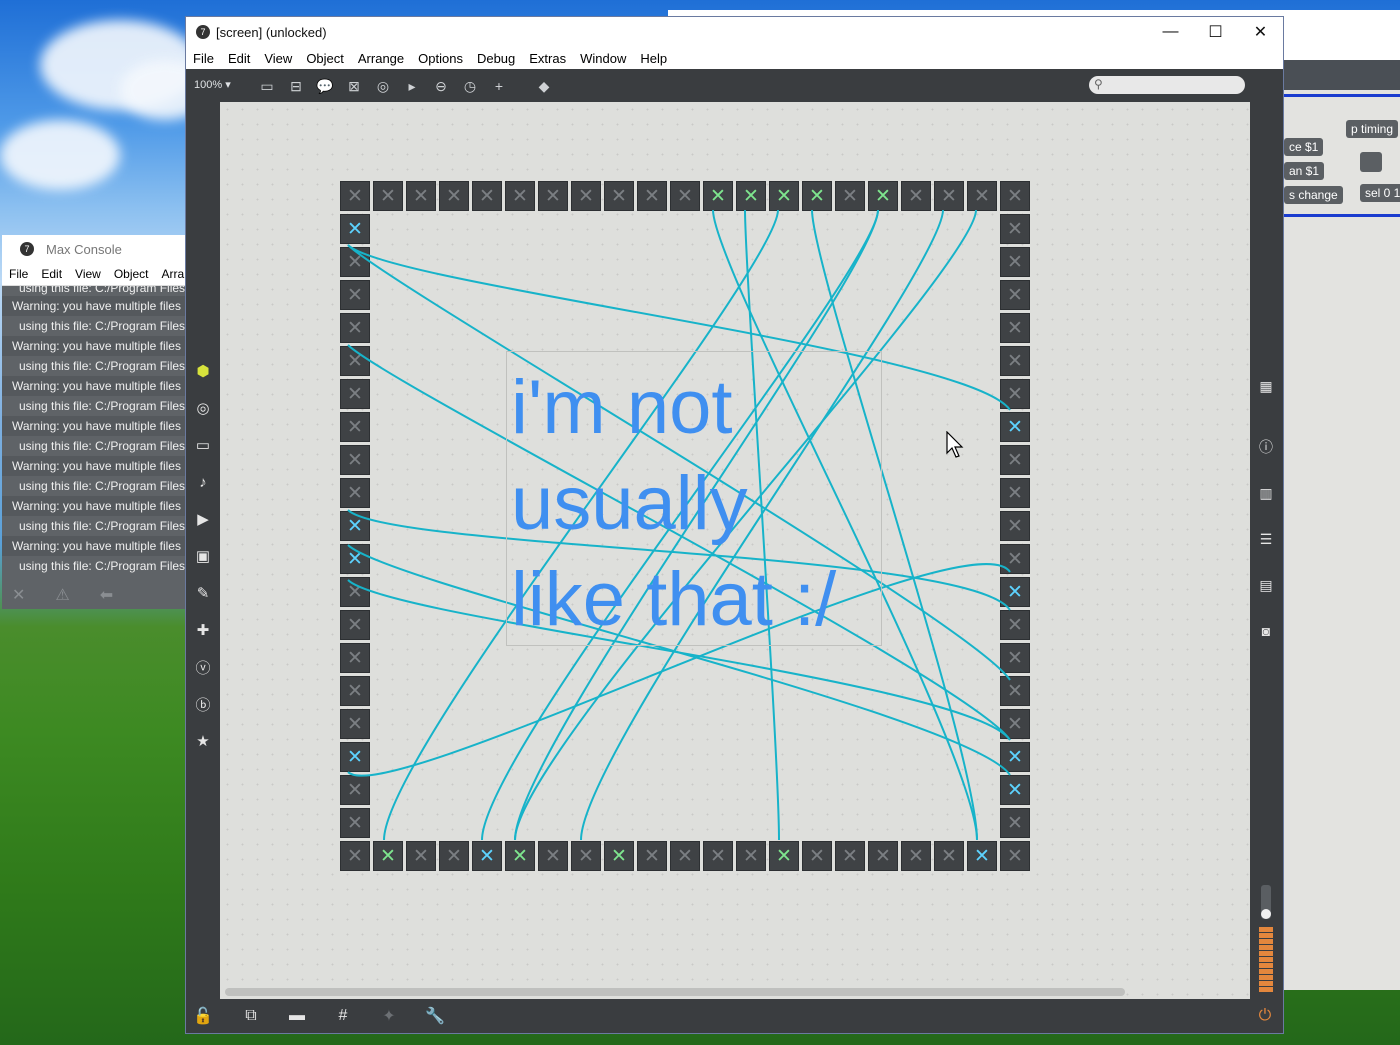 The width and height of the screenshot is (1400, 1045). I want to click on comment-box: i'm not usually like that :/, so click(694, 498).